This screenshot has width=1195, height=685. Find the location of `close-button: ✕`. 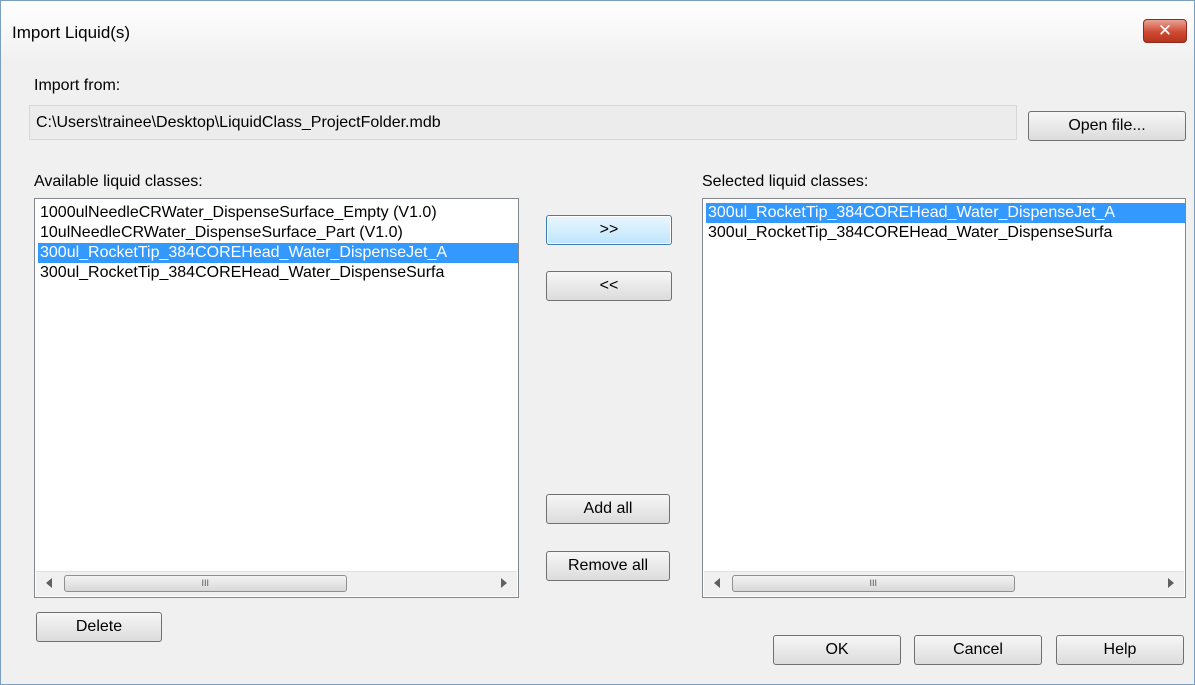

close-button: ✕ is located at coordinates (1165, 31).